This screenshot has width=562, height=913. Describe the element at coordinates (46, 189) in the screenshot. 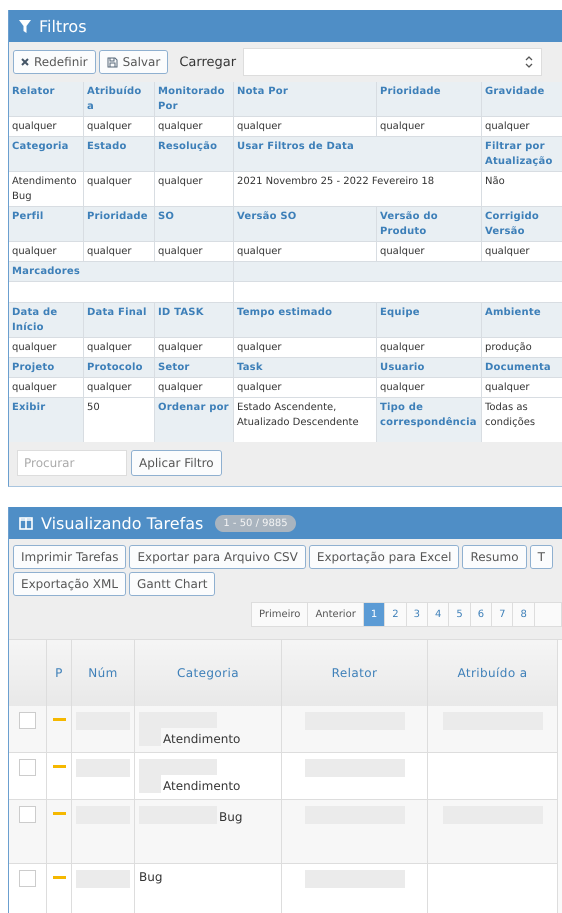

I see `filter-value: Atendimento Bug` at that location.